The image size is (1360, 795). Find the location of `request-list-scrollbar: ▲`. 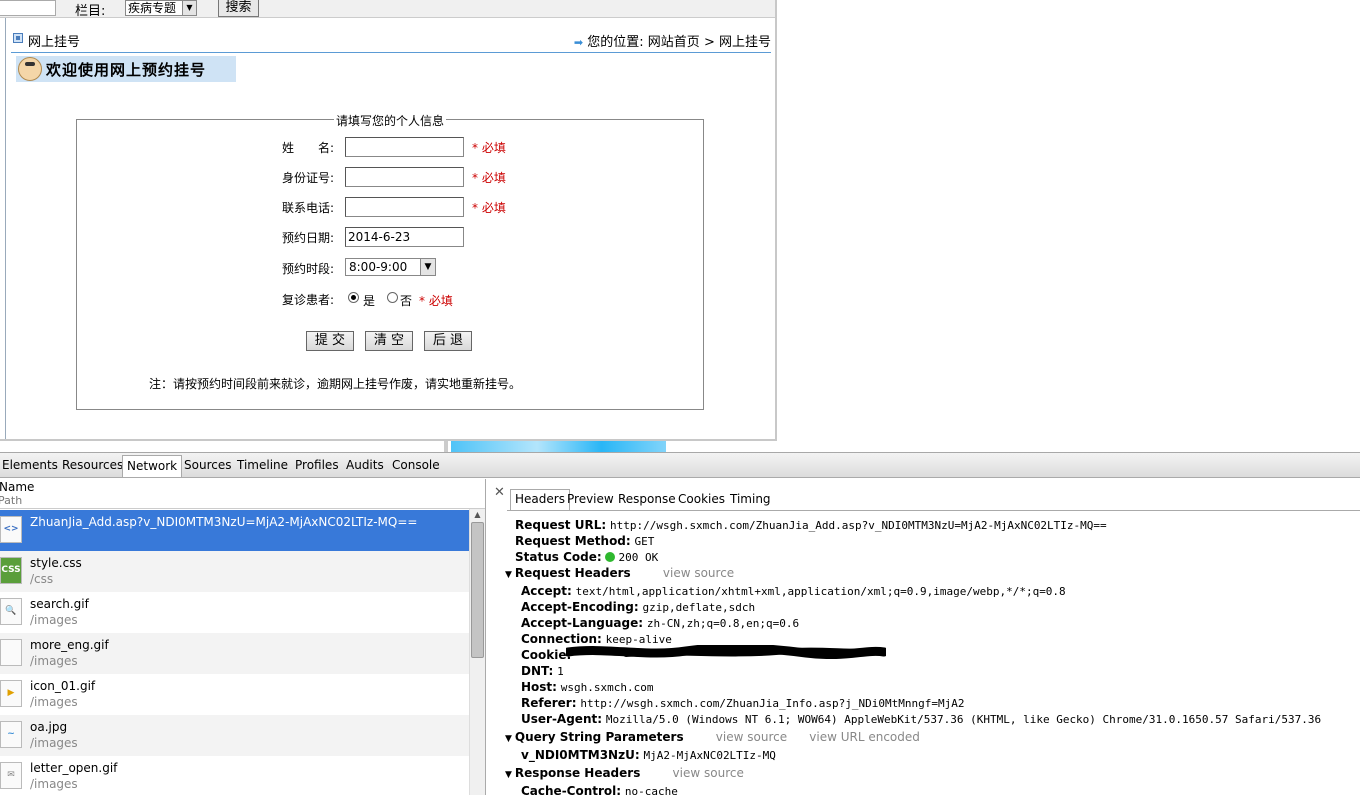

request-list-scrollbar: ▲ is located at coordinates (477, 652).